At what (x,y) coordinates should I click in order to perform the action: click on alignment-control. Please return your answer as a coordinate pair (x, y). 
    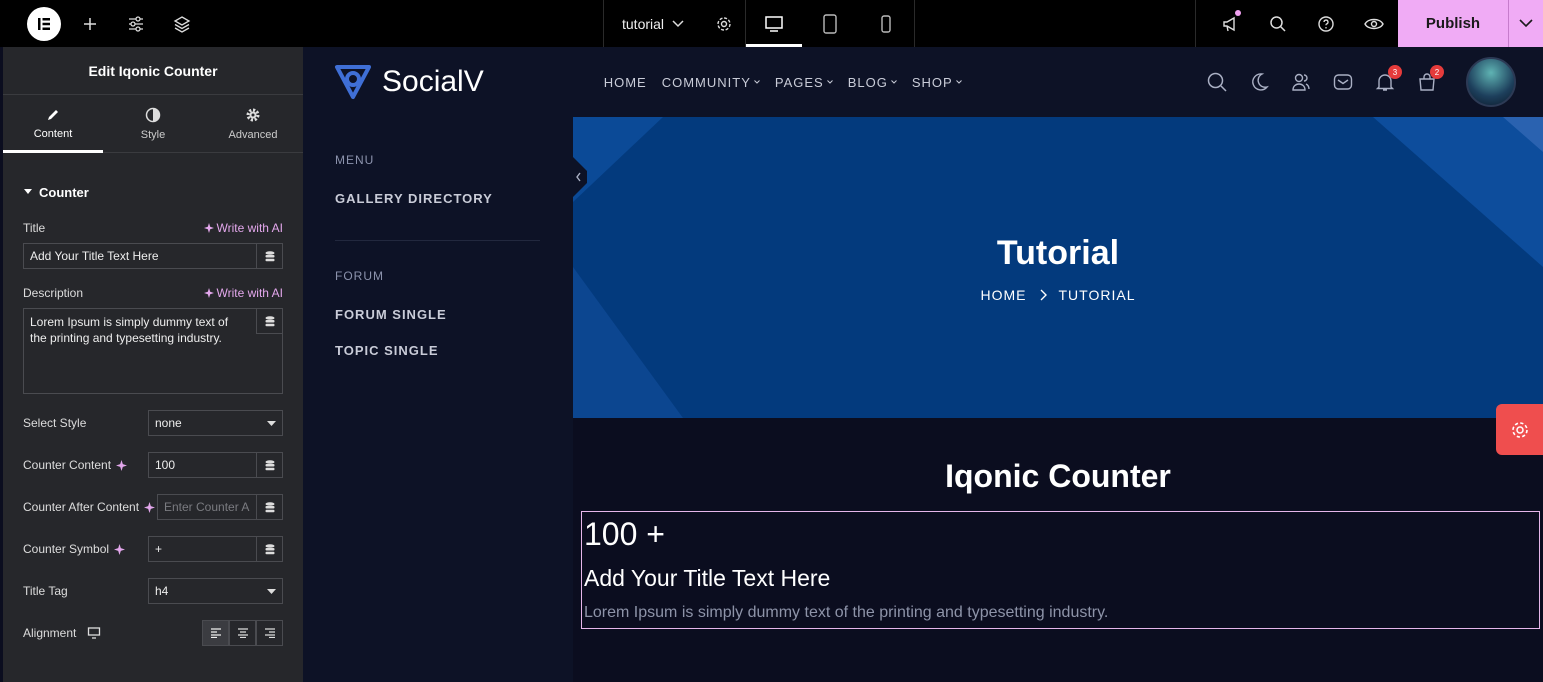
    Looking at the image, I should click on (242, 633).